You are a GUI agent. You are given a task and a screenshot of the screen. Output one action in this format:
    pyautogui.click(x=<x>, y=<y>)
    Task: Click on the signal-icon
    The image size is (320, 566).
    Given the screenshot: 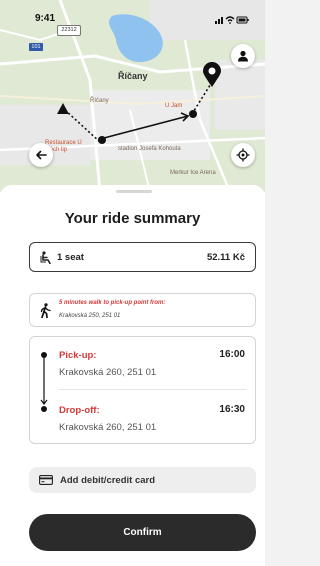 What is the action you would take?
    pyautogui.click(x=219, y=20)
    